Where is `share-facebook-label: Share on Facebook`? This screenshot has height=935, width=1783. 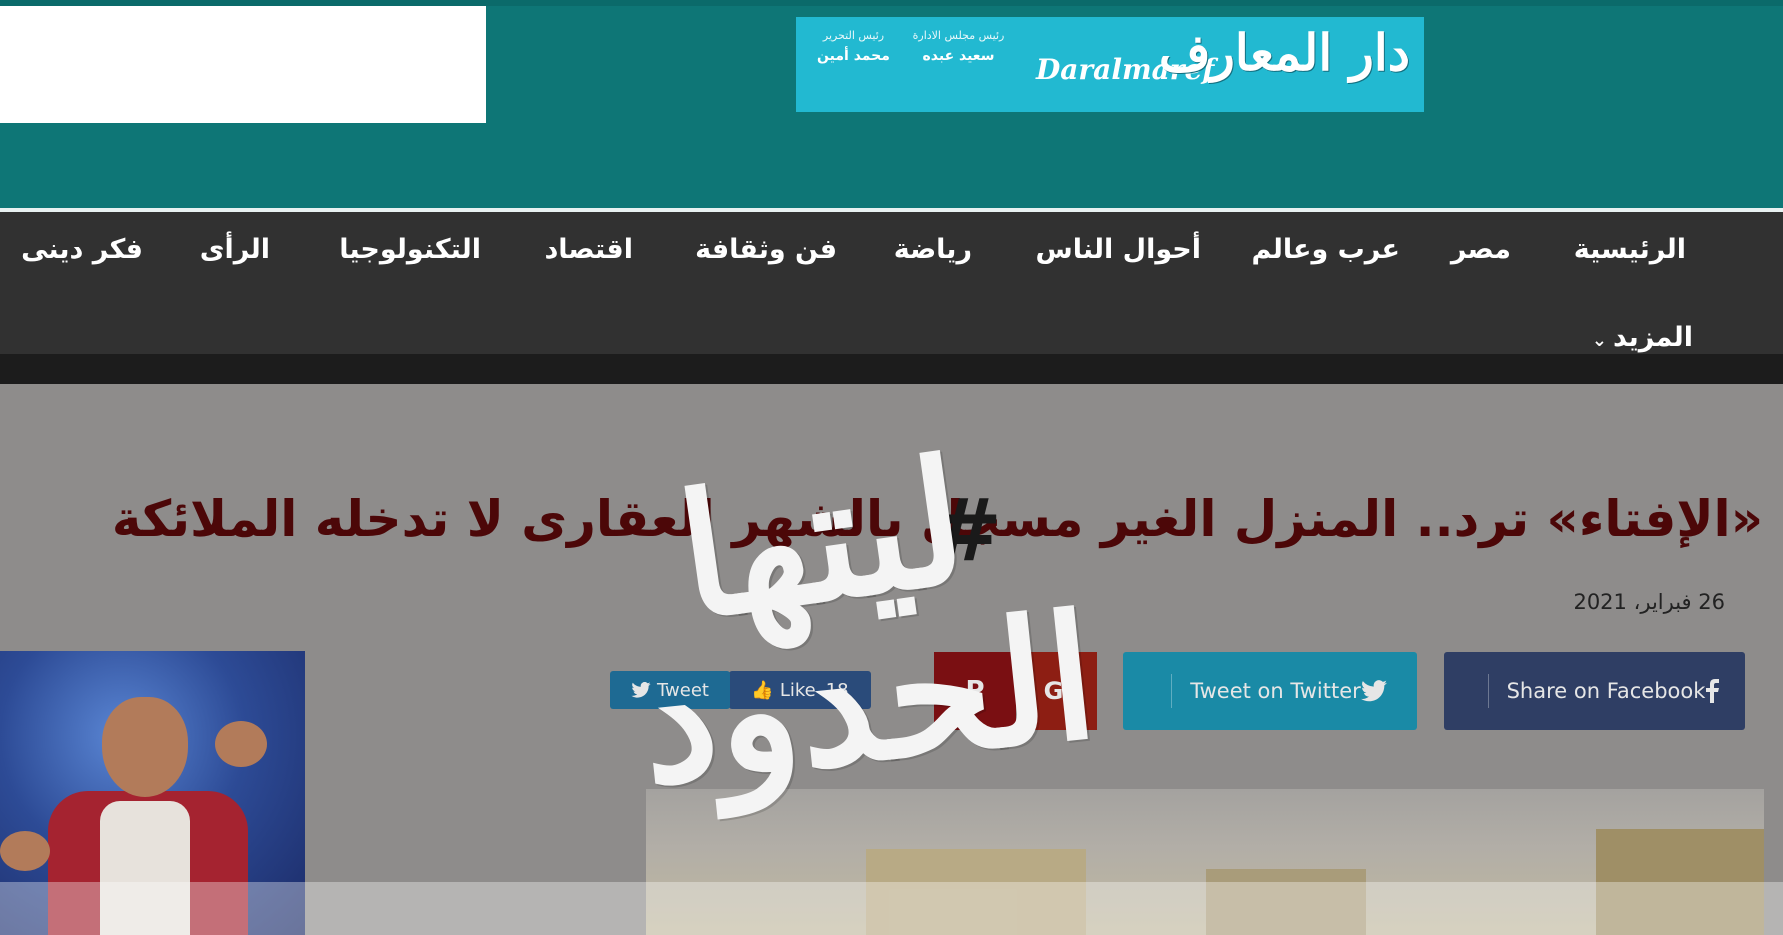 share-facebook-label: Share on Facebook is located at coordinates (1606, 691).